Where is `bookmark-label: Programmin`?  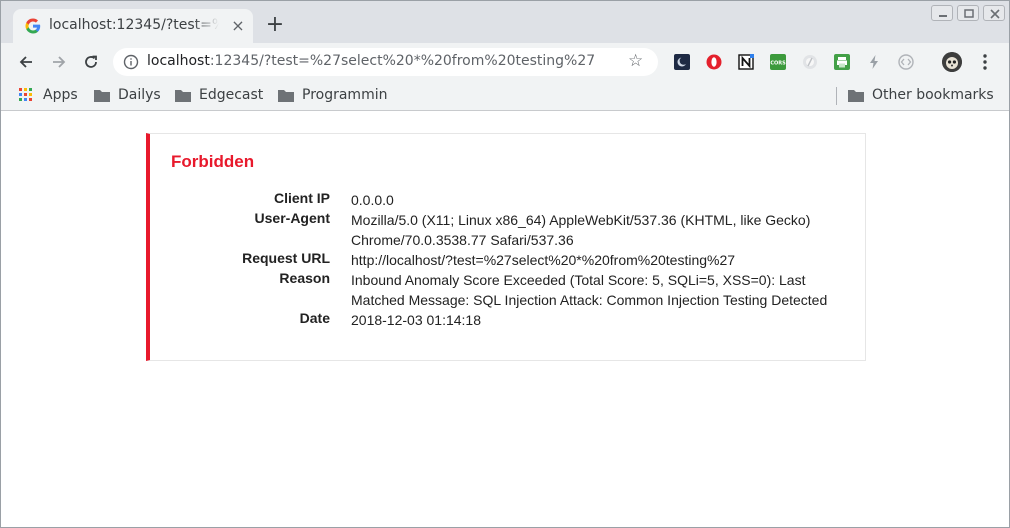
bookmark-label: Programmin is located at coordinates (345, 95).